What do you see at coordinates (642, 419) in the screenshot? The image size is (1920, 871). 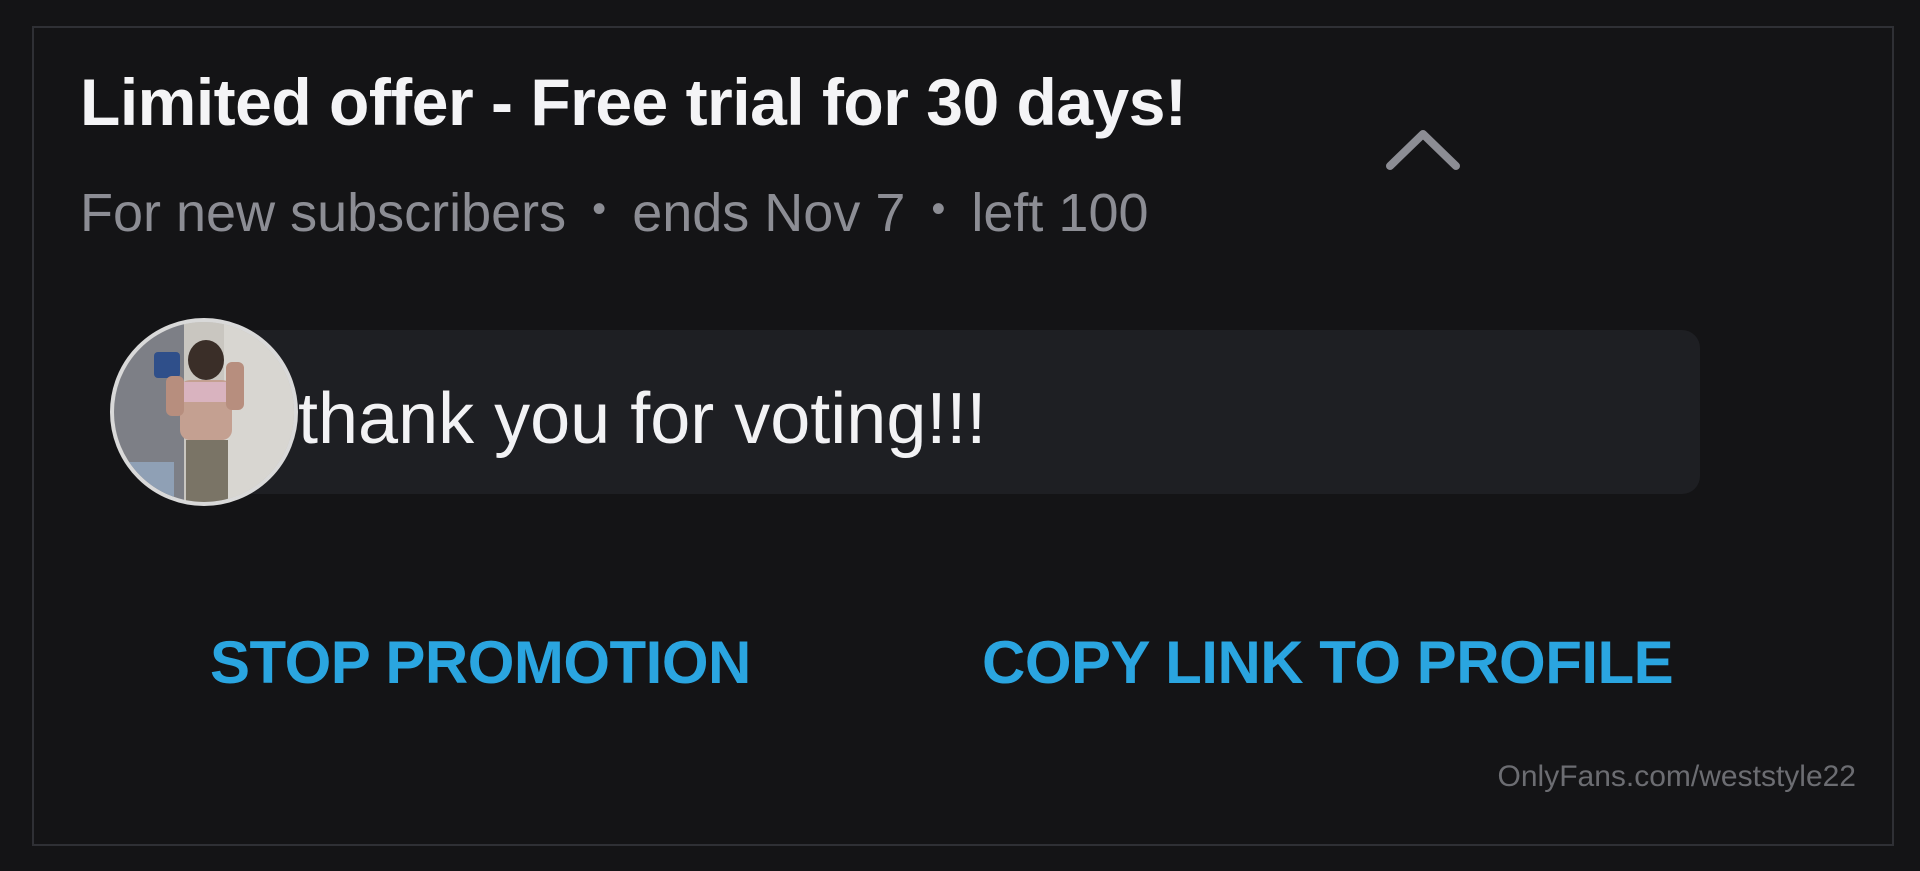 I see `message-text: thank you for voting!!!` at bounding box center [642, 419].